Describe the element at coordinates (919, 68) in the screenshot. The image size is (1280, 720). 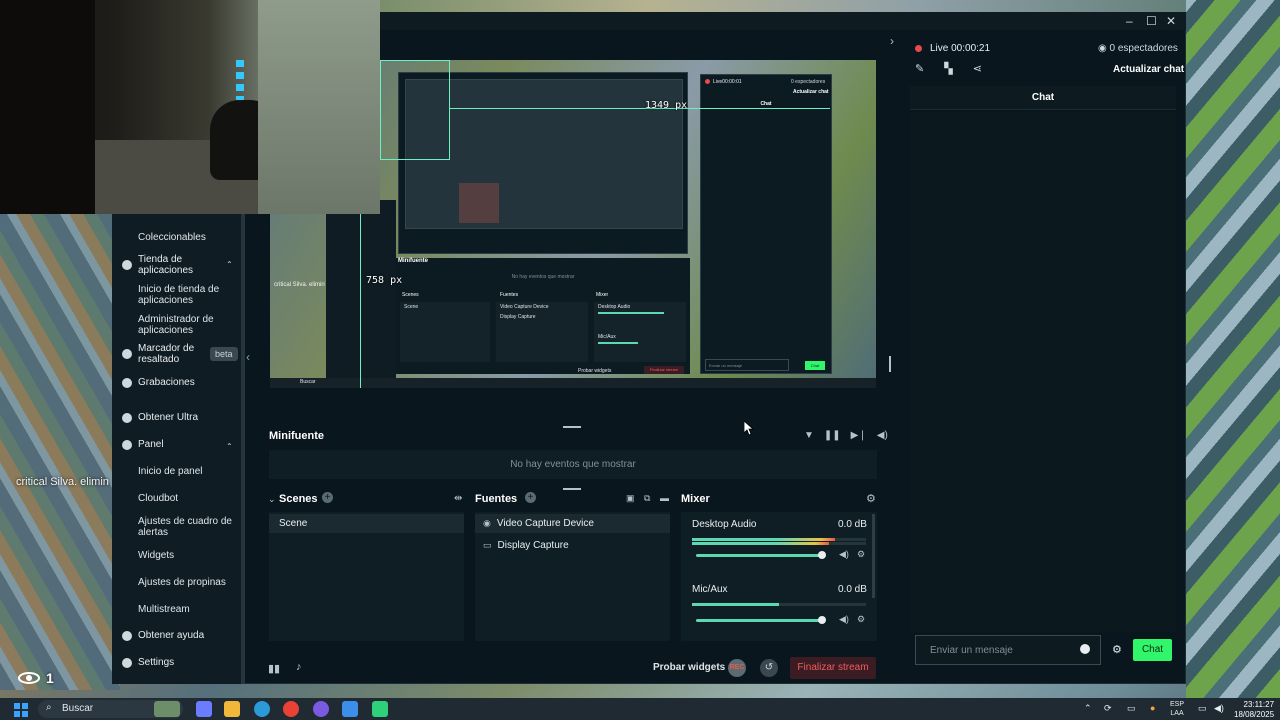
I see `edit-icon: ✎` at that location.